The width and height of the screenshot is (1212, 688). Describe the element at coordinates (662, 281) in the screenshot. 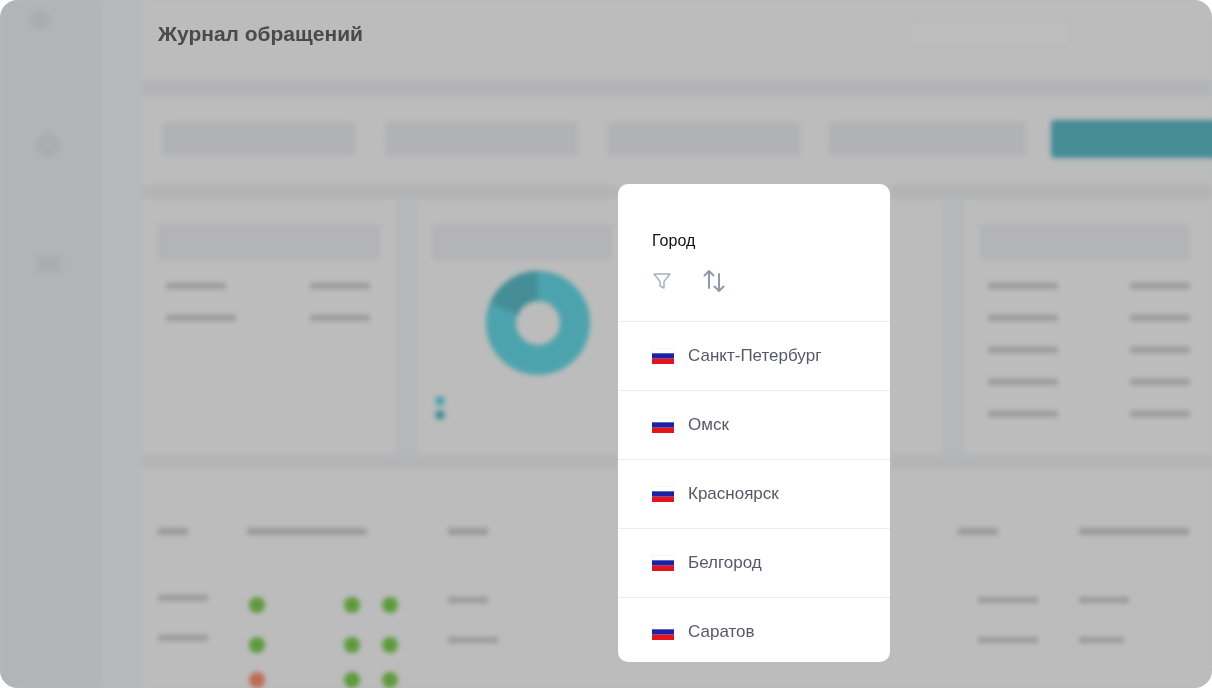

I see `filter-icon` at that location.